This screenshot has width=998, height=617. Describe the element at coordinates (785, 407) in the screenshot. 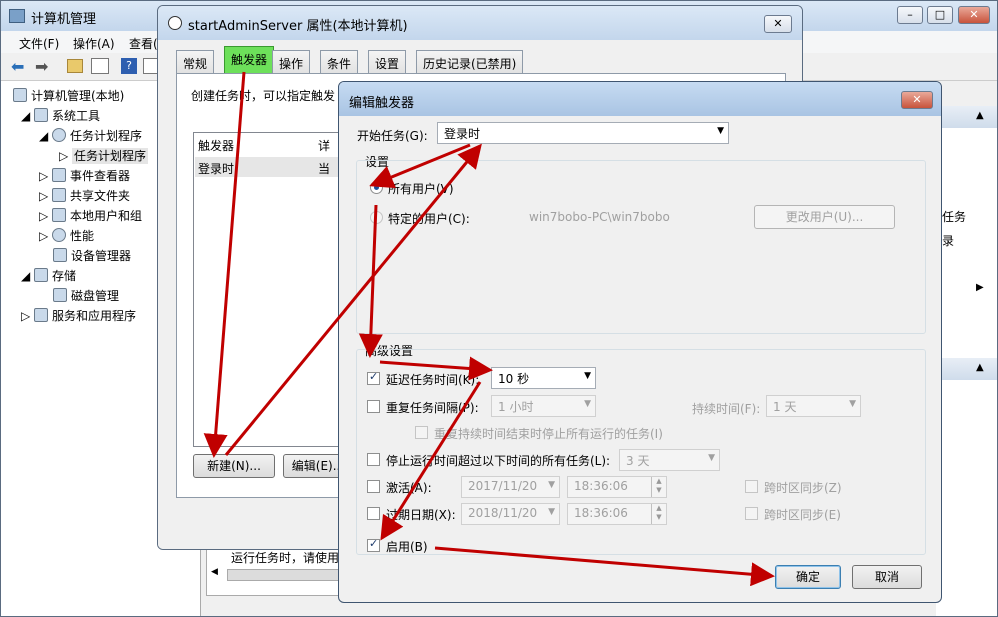

I see `duration-value: 1 天` at that location.